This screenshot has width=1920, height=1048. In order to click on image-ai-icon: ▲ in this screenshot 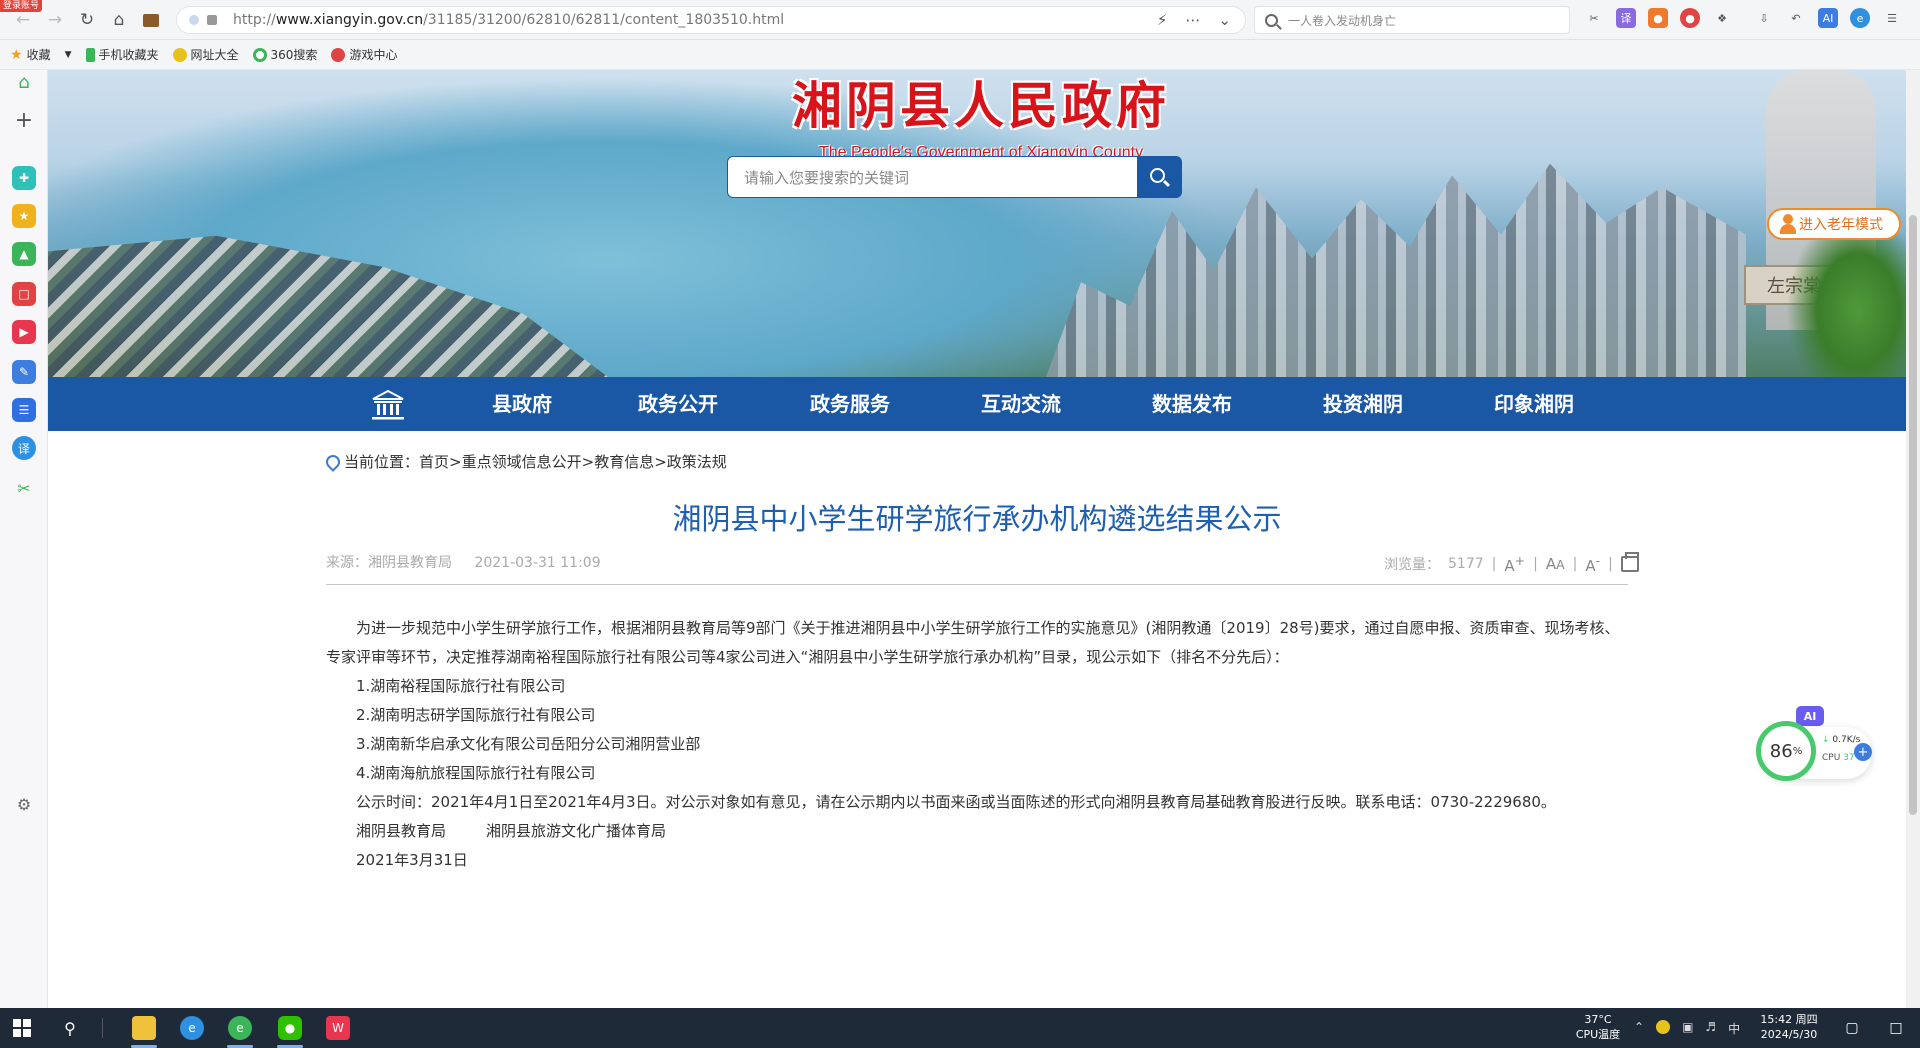, I will do `click(24, 254)`.